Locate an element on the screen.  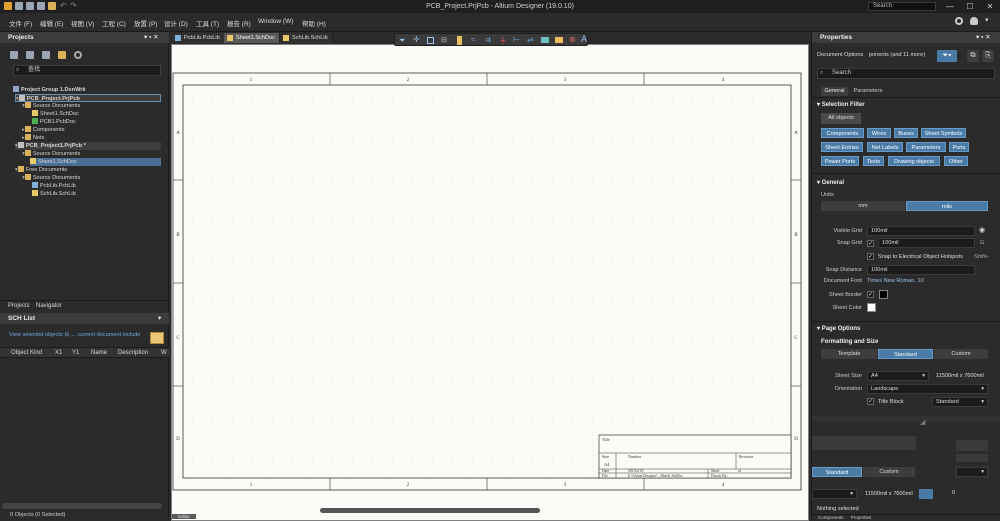
project-new-icon is located at coordinates (46, 55).